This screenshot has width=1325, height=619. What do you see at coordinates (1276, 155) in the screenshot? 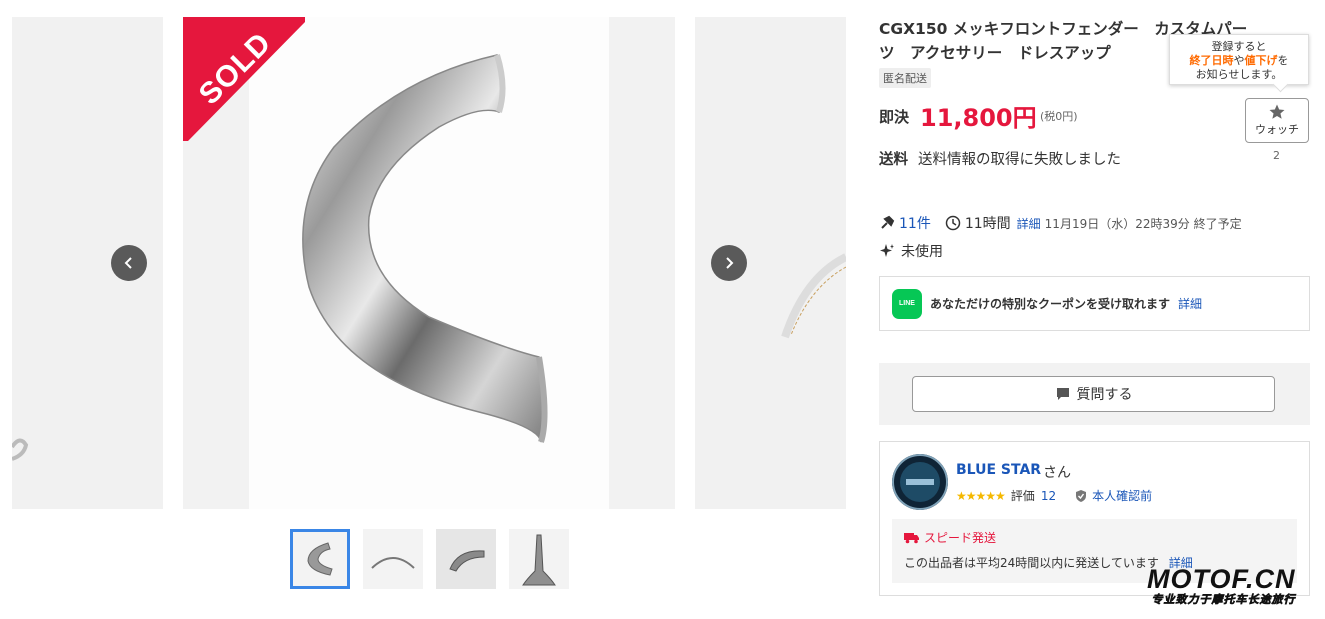
I see `watch-count: 2` at bounding box center [1276, 155].